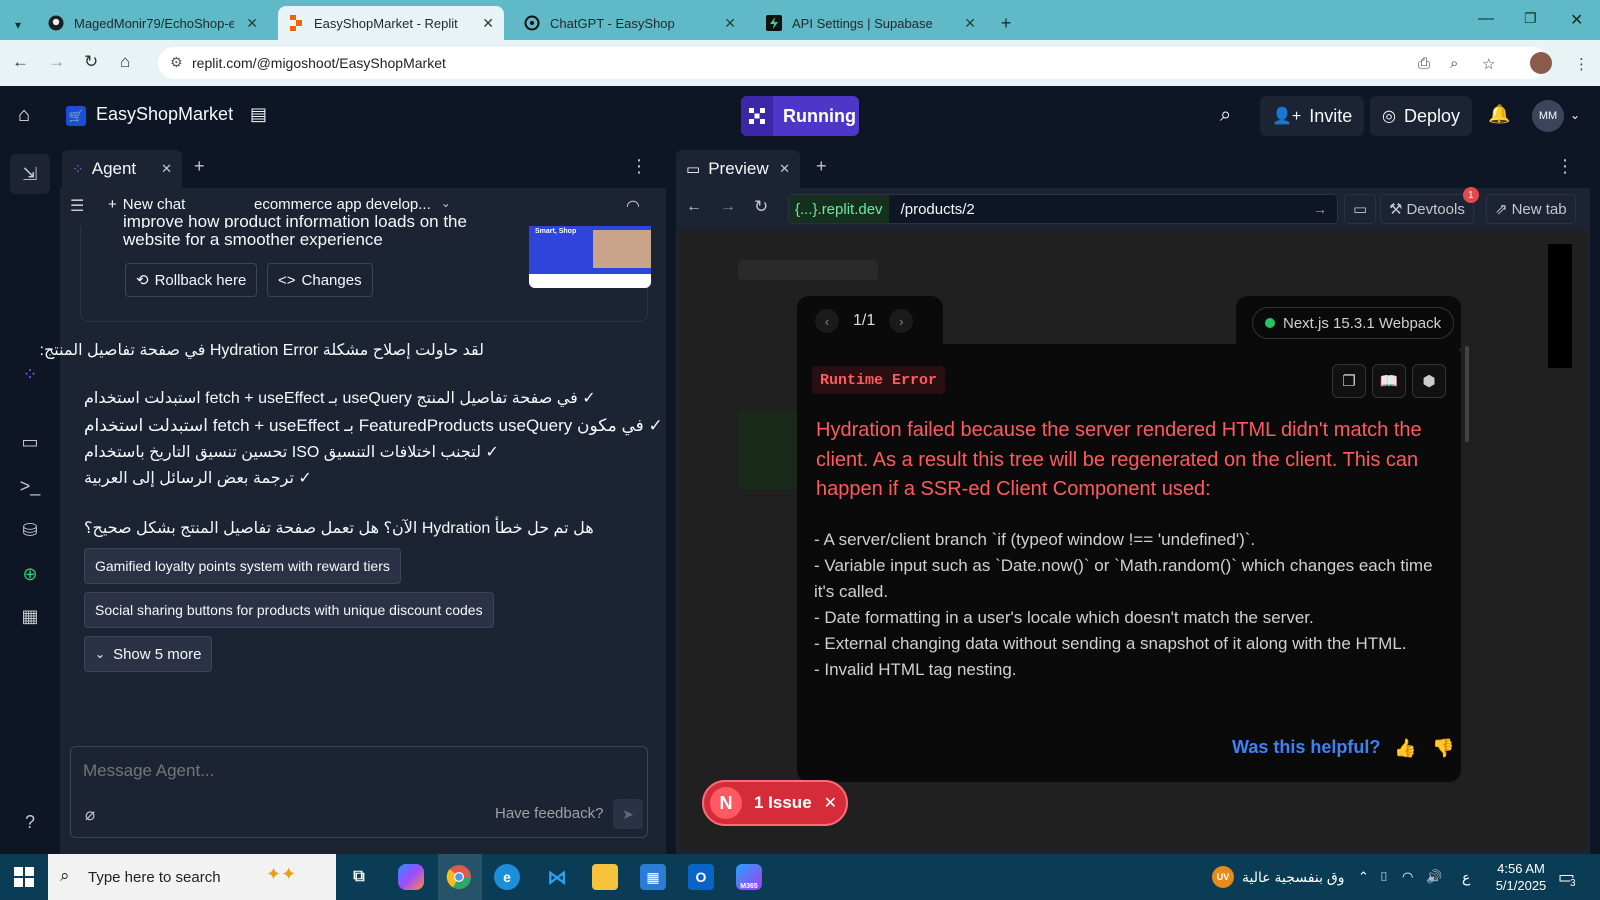  Describe the element at coordinates (1499, 114) in the screenshot. I see `notifications-bell-icon: 🔔` at that location.